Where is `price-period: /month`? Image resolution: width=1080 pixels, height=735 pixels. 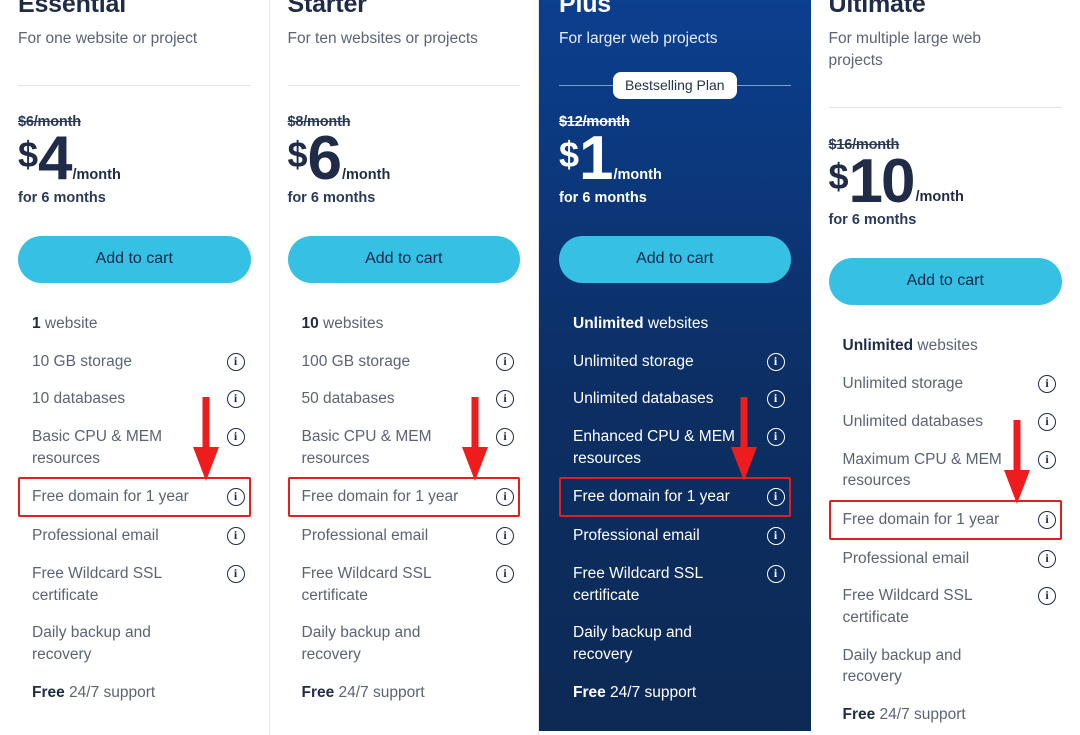
price-period: /month is located at coordinates (96, 175).